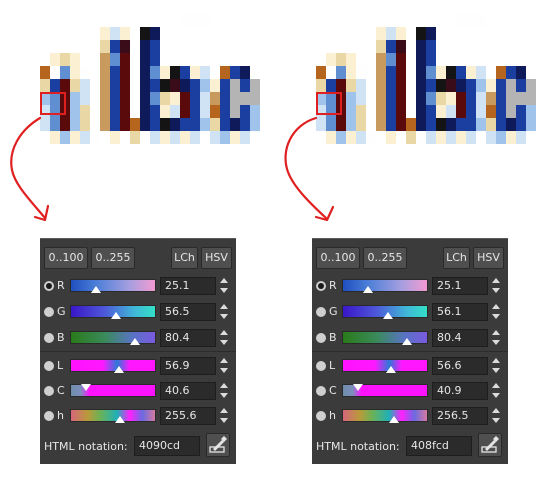  What do you see at coordinates (416, 89) in the screenshot?
I see `zoomed-pixel-art-right` at bounding box center [416, 89].